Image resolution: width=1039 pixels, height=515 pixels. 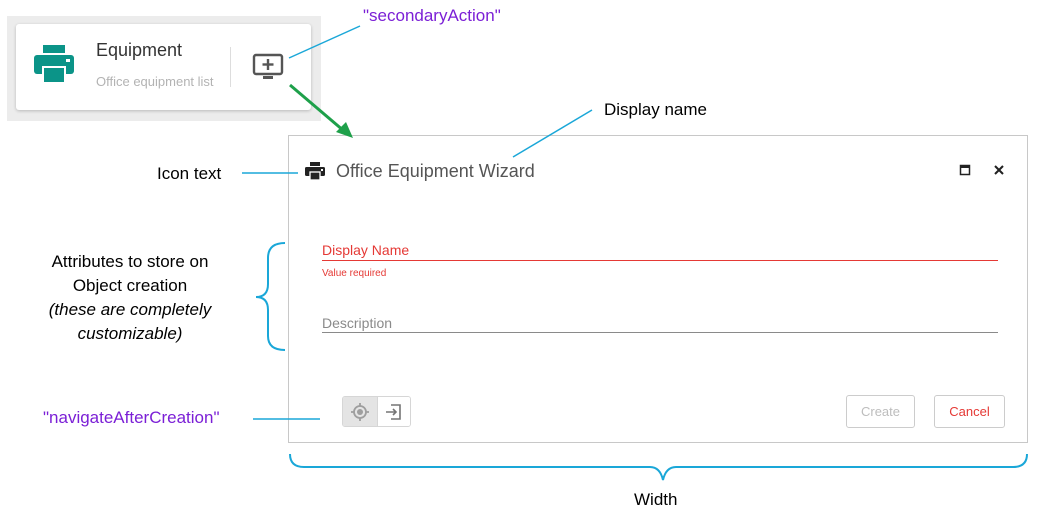 What do you see at coordinates (660, 260) in the screenshot?
I see `display-name-underline` at bounding box center [660, 260].